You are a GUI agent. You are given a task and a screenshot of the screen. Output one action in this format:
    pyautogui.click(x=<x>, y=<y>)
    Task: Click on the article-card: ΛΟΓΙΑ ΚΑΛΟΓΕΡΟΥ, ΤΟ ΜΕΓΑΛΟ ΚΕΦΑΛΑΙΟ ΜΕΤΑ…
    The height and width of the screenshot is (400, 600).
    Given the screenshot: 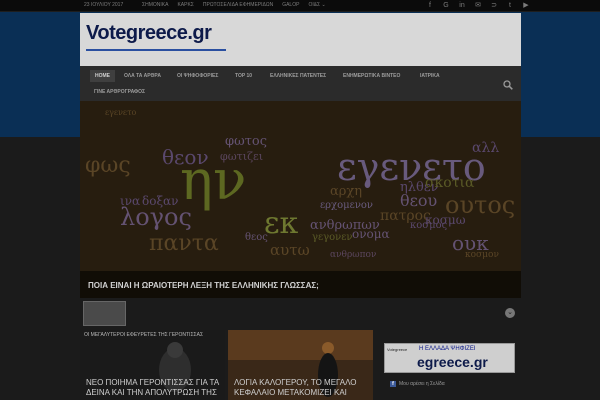 What is the action you would take?
    pyautogui.click(x=300, y=365)
    